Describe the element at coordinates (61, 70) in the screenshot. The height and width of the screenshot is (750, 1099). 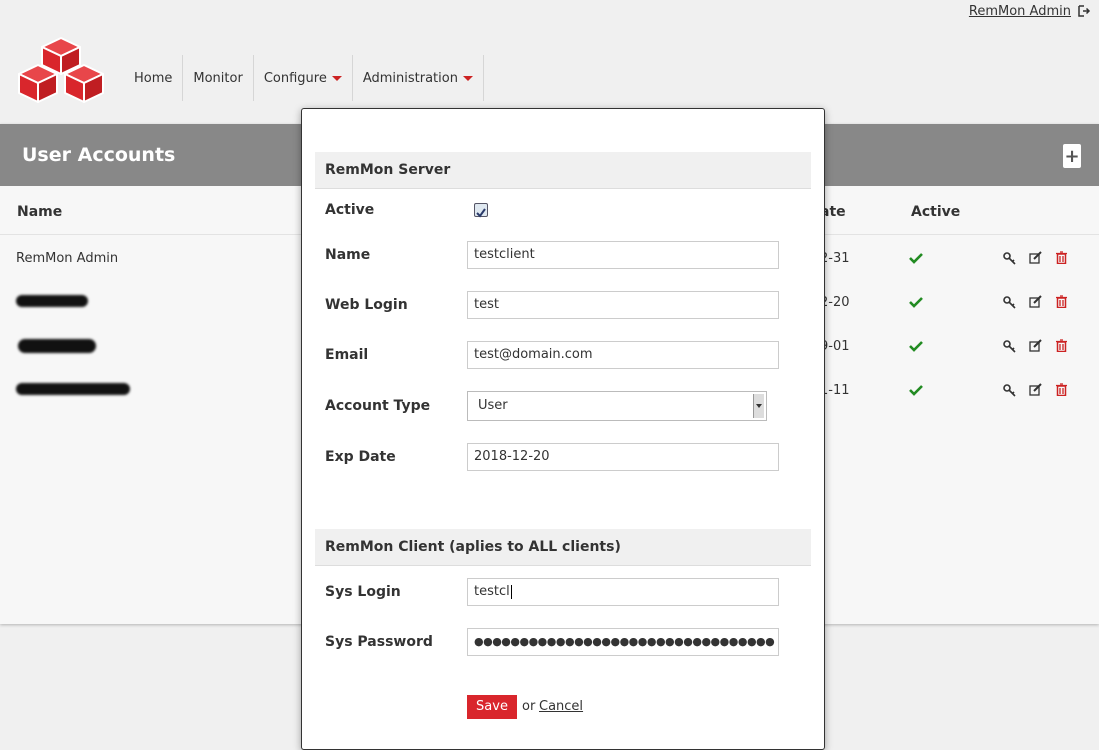
I see `remmon-logo` at that location.